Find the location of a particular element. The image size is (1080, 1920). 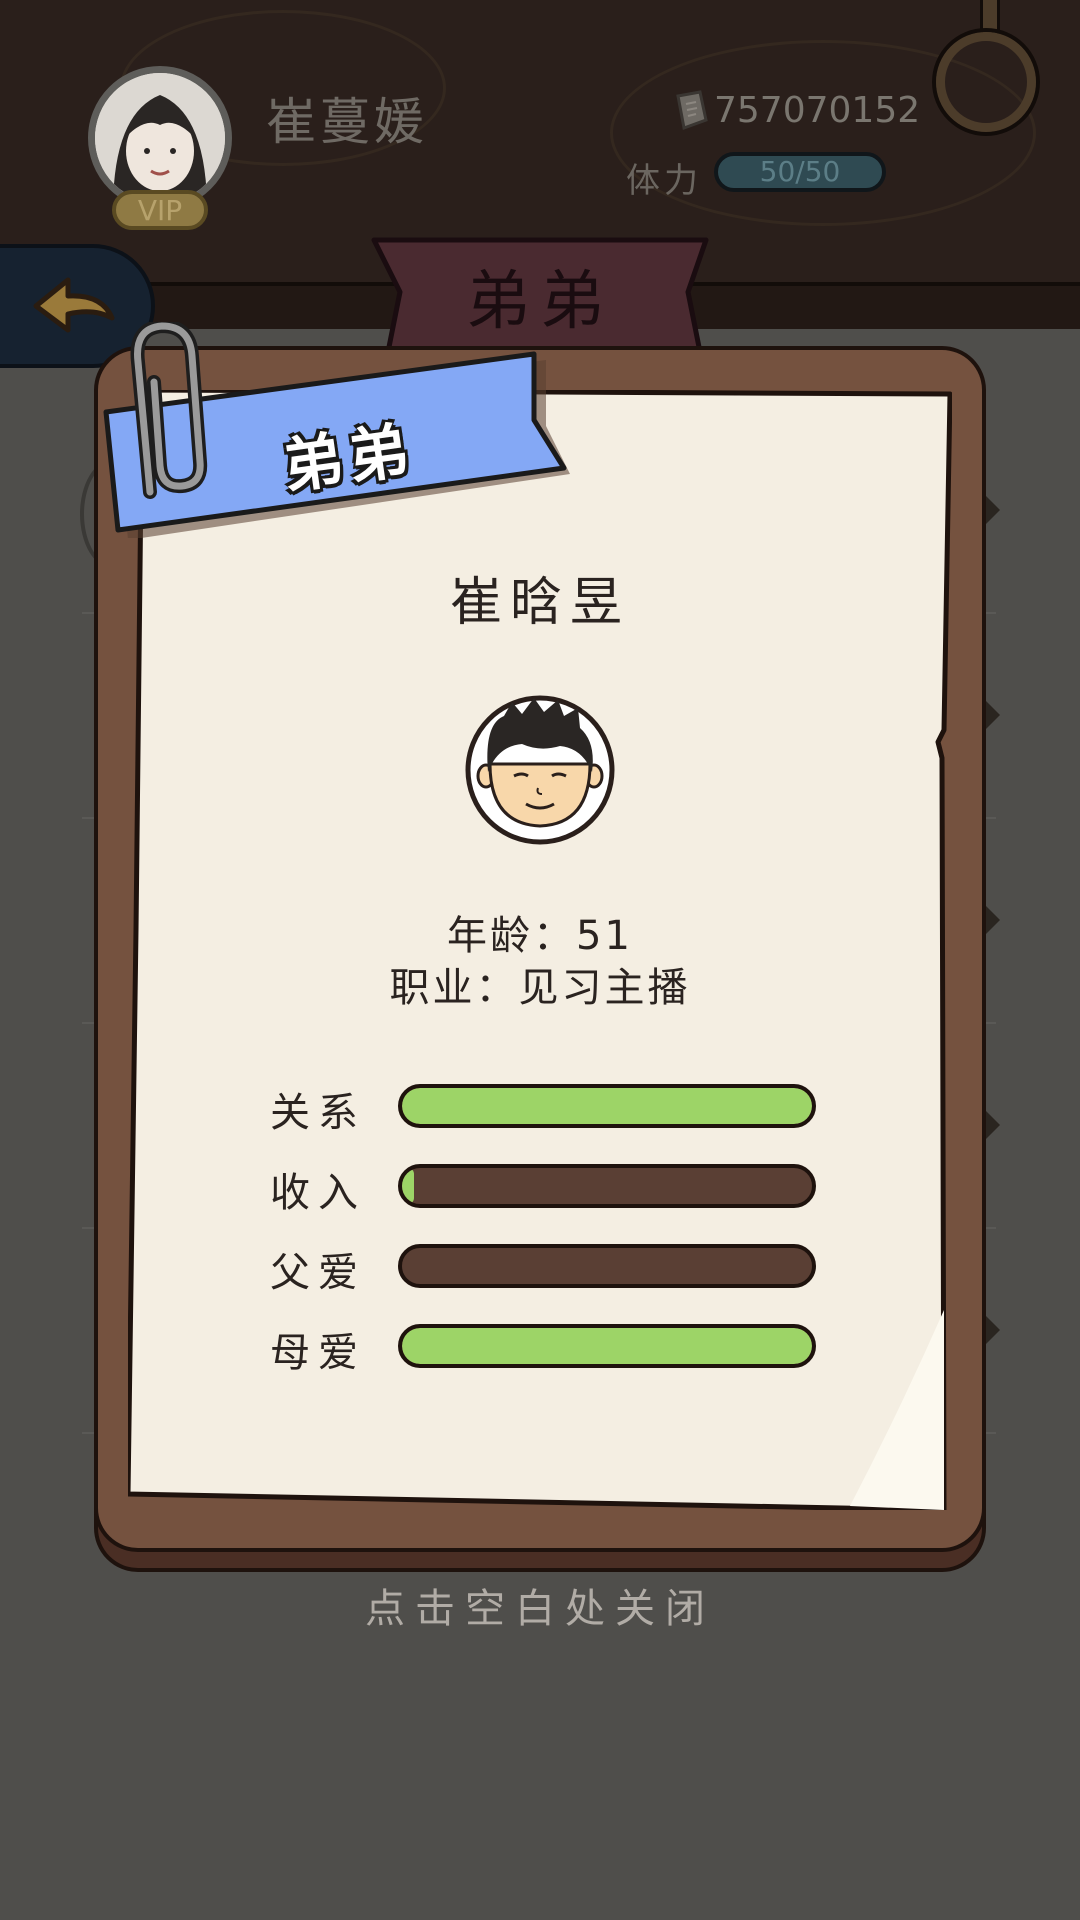

stat-bar-mother-love is located at coordinates (607, 1346).